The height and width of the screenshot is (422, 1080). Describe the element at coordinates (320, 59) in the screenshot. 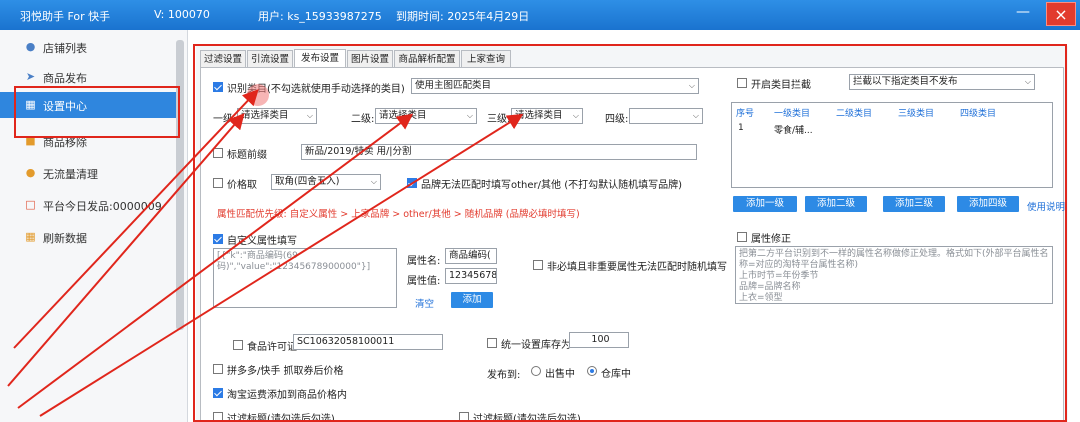

I see `tab-publish: 发布设置` at that location.